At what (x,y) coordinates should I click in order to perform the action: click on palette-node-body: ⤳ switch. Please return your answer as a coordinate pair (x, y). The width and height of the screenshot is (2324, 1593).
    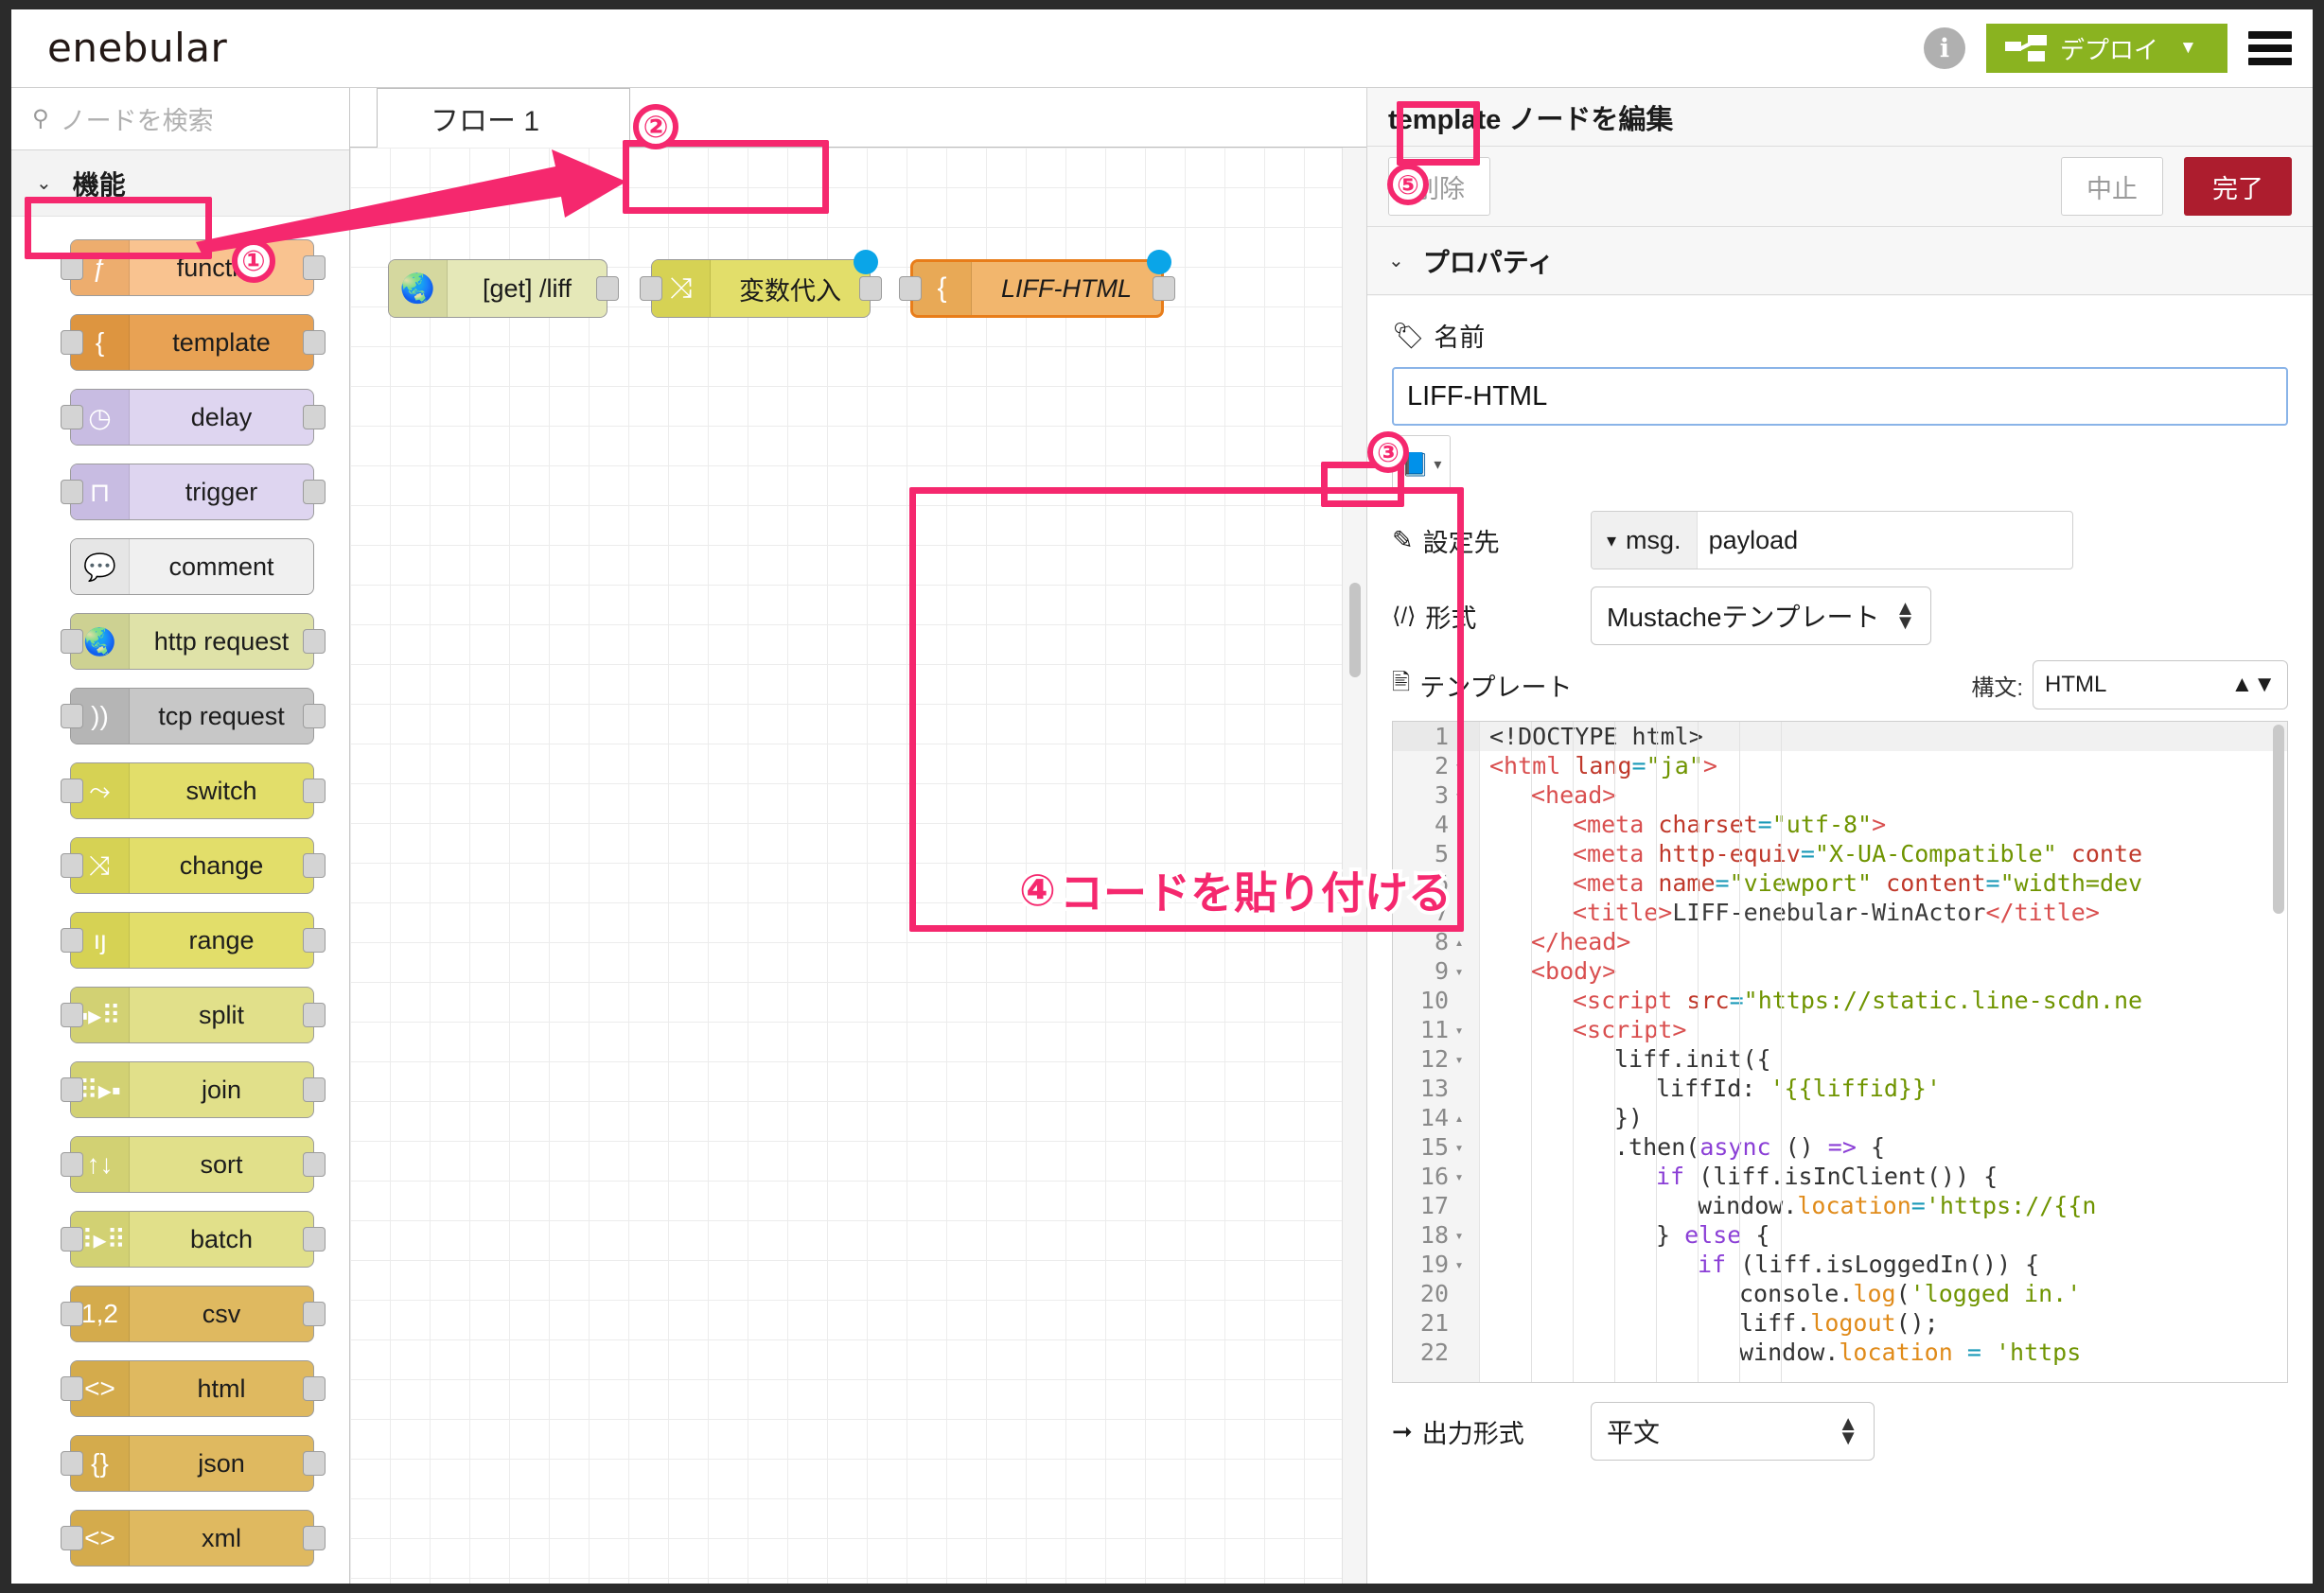
    Looking at the image, I should click on (192, 790).